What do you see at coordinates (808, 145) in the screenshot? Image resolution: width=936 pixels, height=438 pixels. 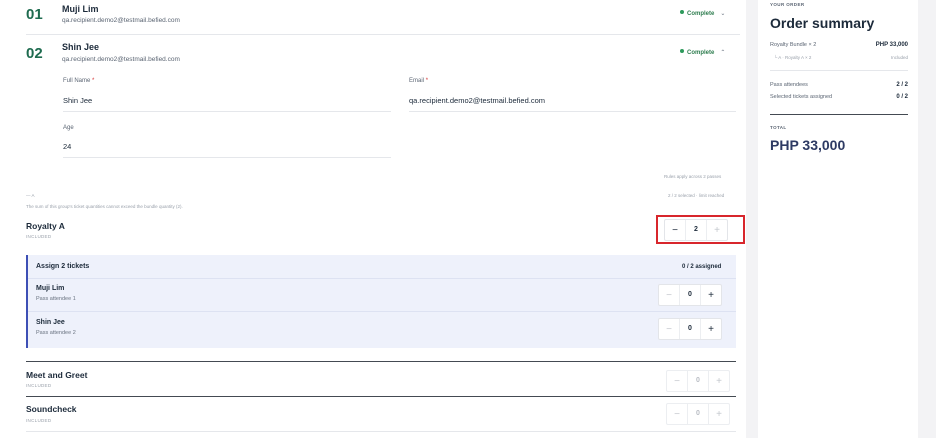 I see `total-value: PHP 33,000` at bounding box center [808, 145].